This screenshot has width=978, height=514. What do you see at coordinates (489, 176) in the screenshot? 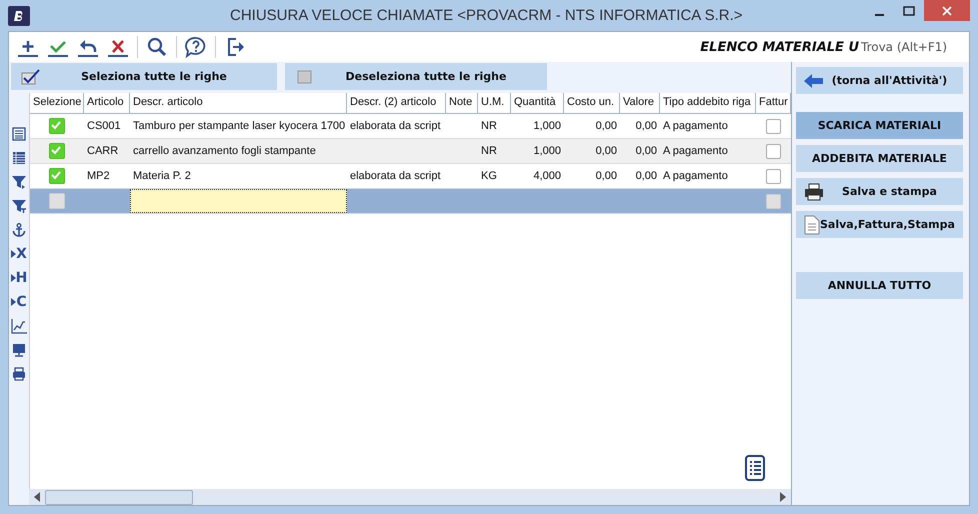
I see `table-cell-text: KG` at bounding box center [489, 176].